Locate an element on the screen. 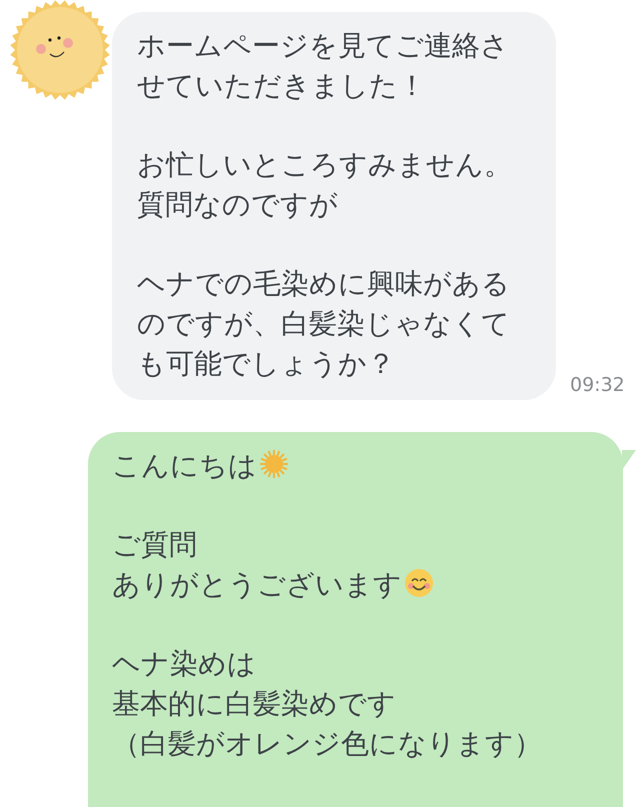  message-time: 09:32 is located at coordinates (597, 385).